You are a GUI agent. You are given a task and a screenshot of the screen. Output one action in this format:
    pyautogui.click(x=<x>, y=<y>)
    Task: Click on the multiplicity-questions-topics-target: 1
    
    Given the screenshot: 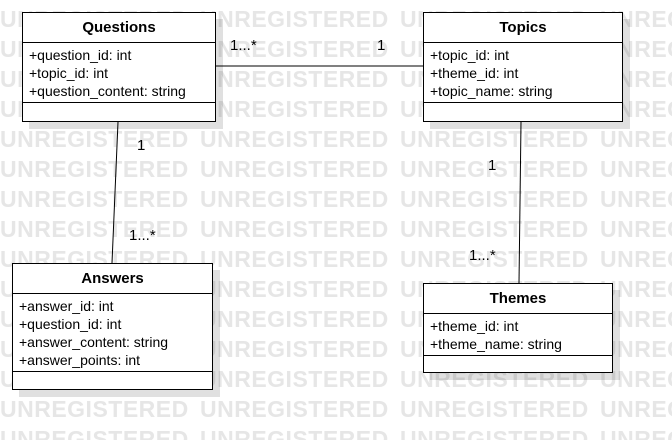 What is the action you would take?
    pyautogui.click(x=381, y=45)
    